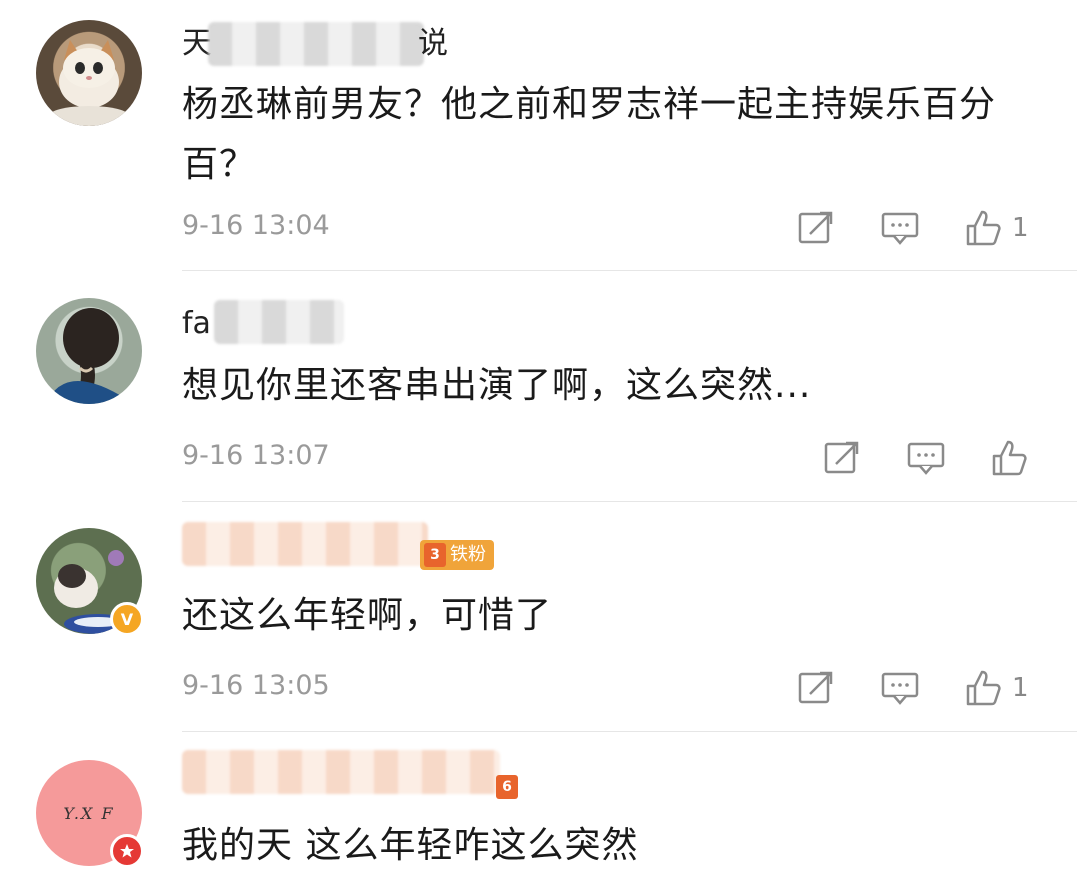  What do you see at coordinates (410, 845) in the screenshot?
I see `comment-text: 我的天 这么年轻咋这么突然` at bounding box center [410, 845].